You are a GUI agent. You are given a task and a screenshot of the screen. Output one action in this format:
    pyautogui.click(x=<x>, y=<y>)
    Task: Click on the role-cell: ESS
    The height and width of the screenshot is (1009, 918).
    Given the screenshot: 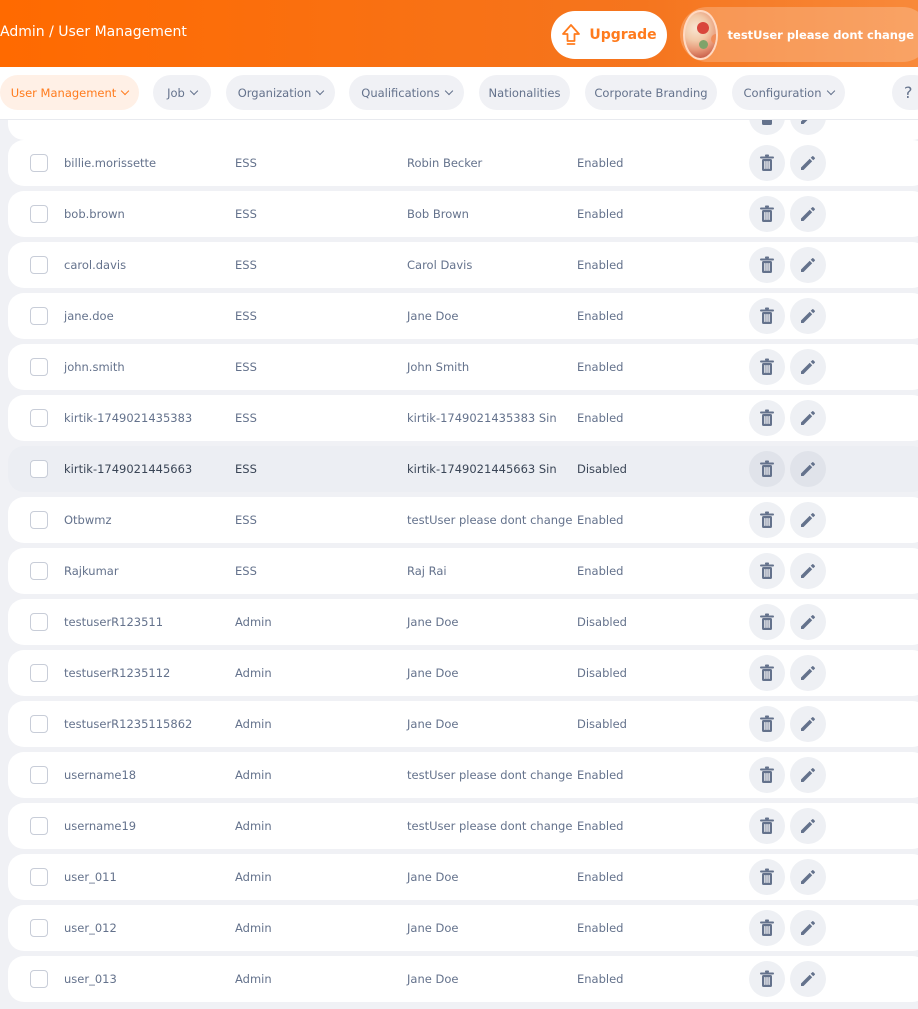 What is the action you would take?
    pyautogui.click(x=246, y=418)
    